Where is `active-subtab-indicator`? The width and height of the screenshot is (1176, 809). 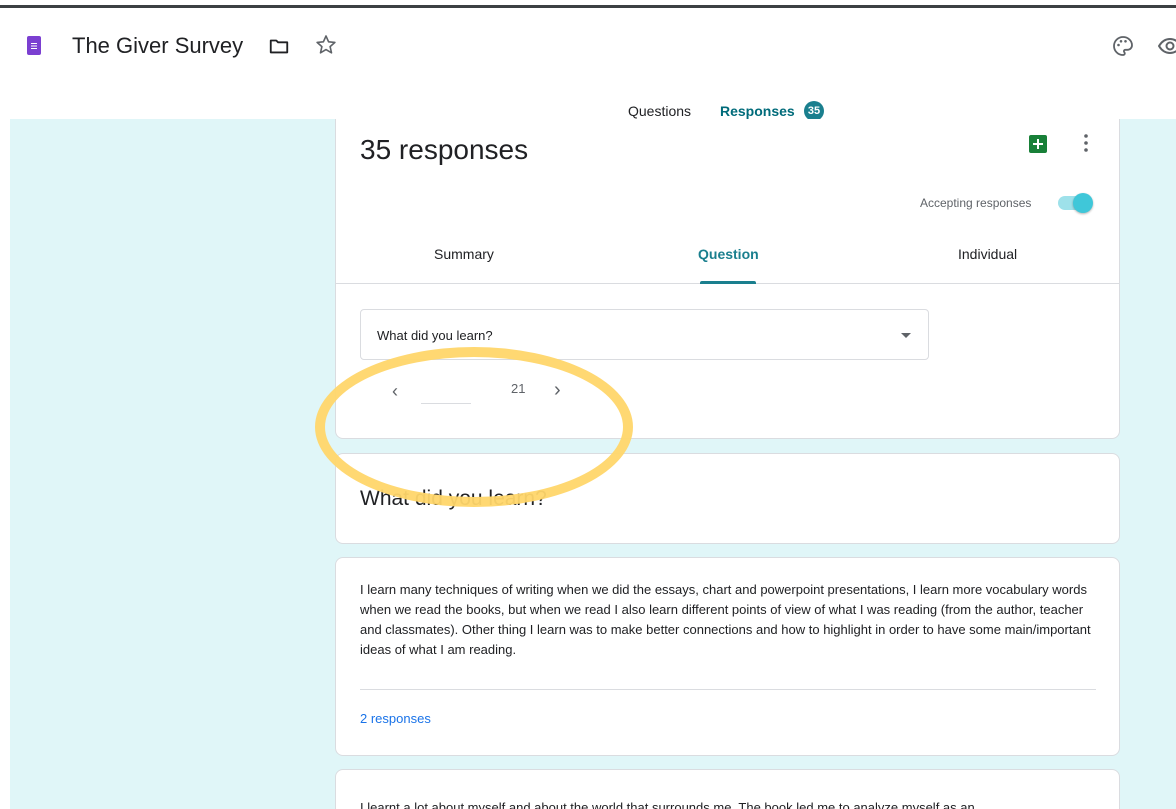 active-subtab-indicator is located at coordinates (728, 282).